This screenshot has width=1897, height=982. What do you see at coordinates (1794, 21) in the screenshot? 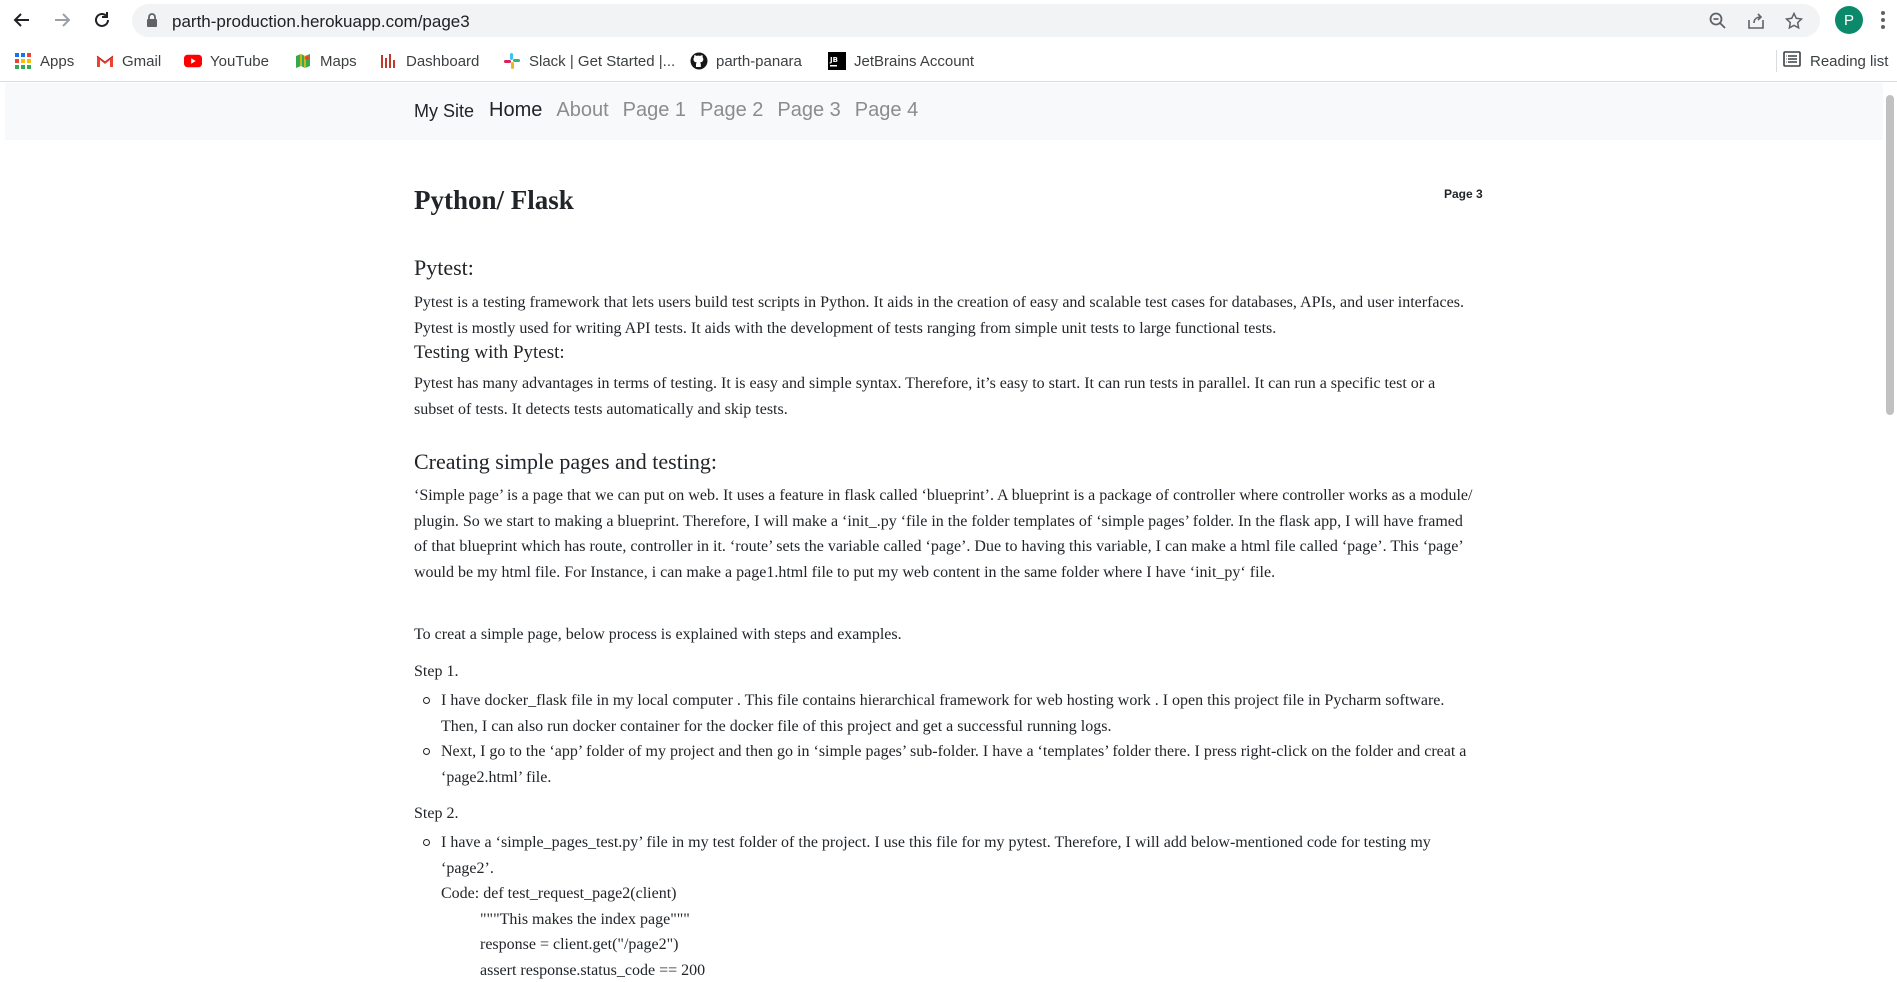
I see `bookmark-star-icon` at bounding box center [1794, 21].